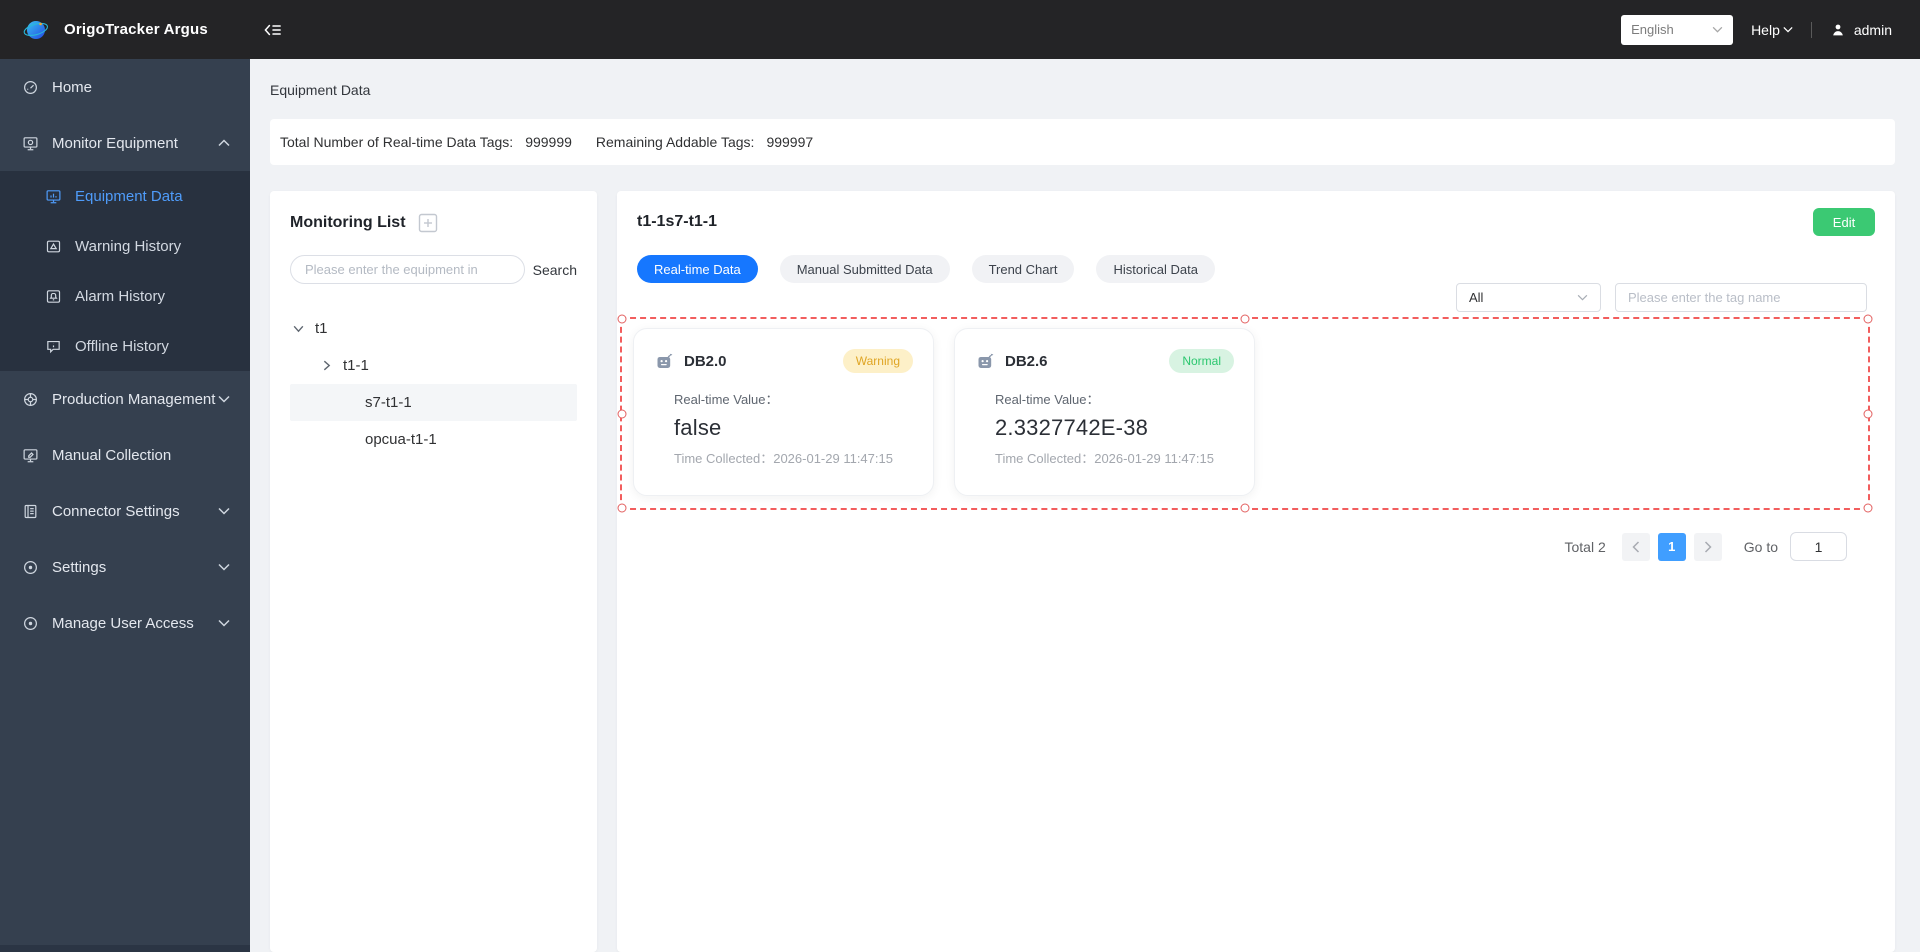 The height and width of the screenshot is (952, 1920). Describe the element at coordinates (433, 571) in the screenshot. I see `monitoring-list-panel: Monitoring List Search` at that location.